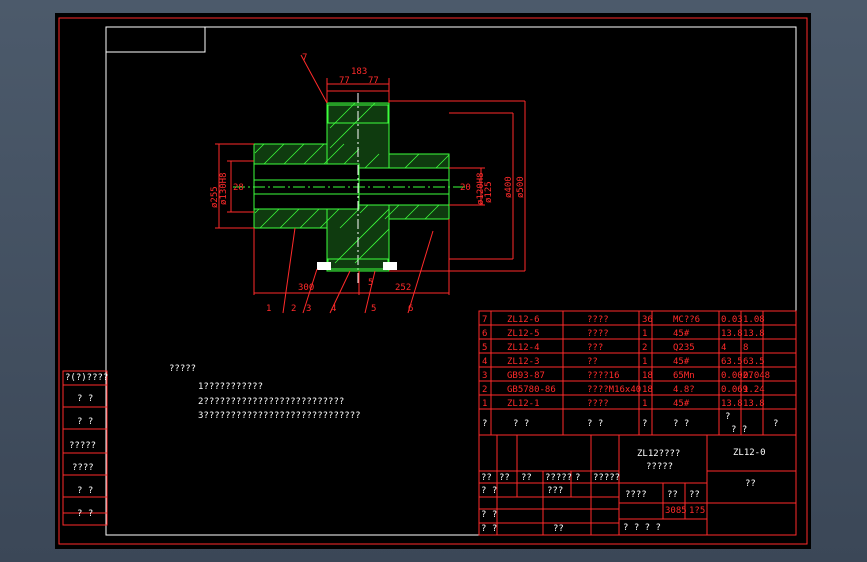 The width and height of the screenshot is (867, 562). What do you see at coordinates (489, 515) in the screenshot?
I see `row-label-1: ? ?` at bounding box center [489, 515].